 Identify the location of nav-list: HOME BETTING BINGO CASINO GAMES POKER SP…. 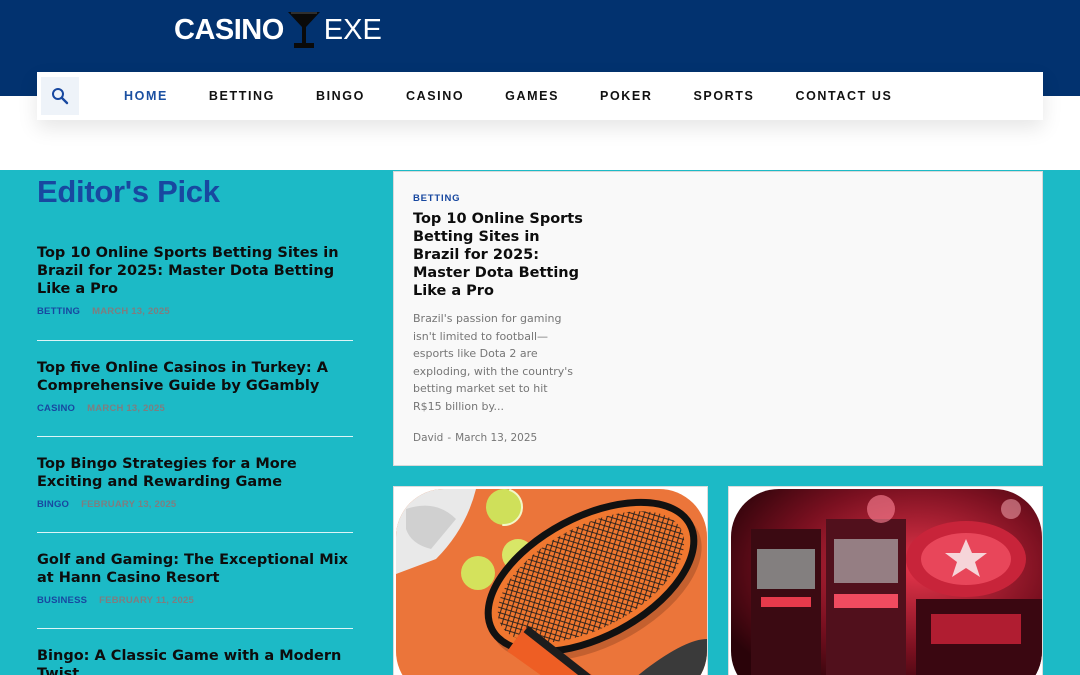
(528, 96).